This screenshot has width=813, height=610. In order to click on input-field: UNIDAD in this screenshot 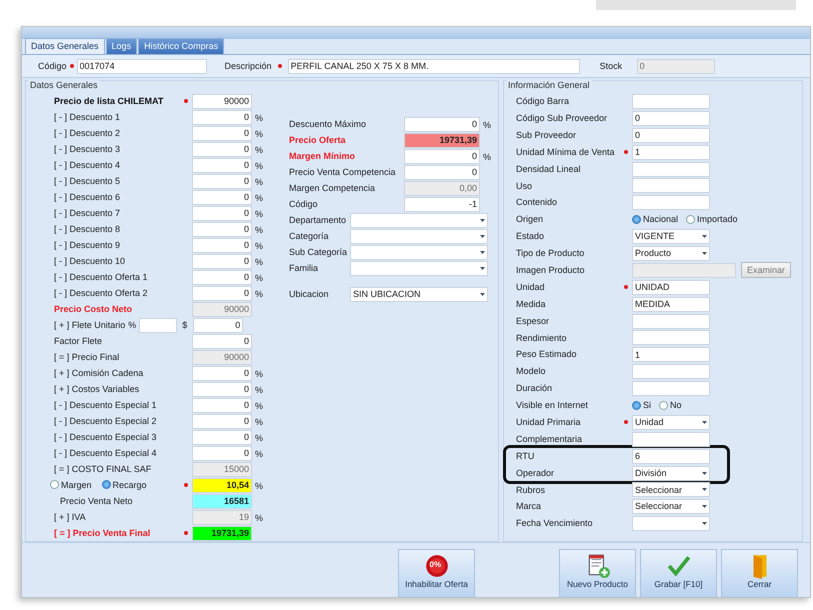, I will do `click(671, 287)`.